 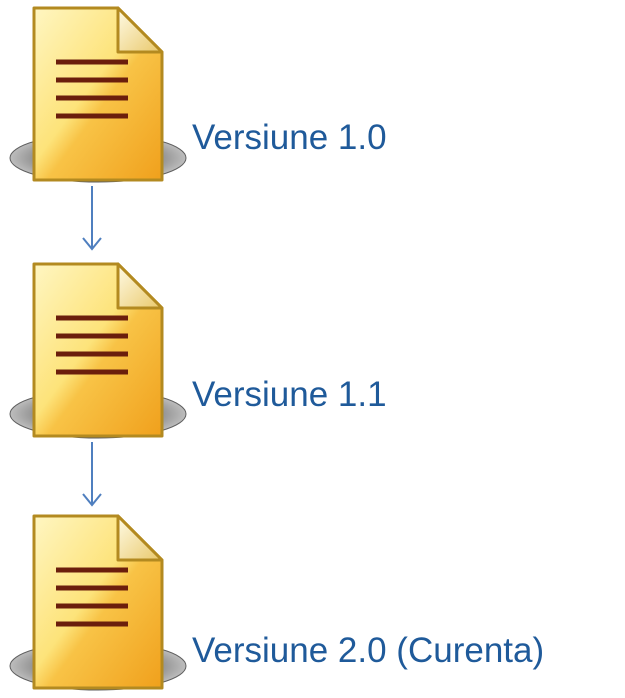 What do you see at coordinates (289, 137) in the screenshot?
I see `version-label-1-0: Versiune 1.0` at bounding box center [289, 137].